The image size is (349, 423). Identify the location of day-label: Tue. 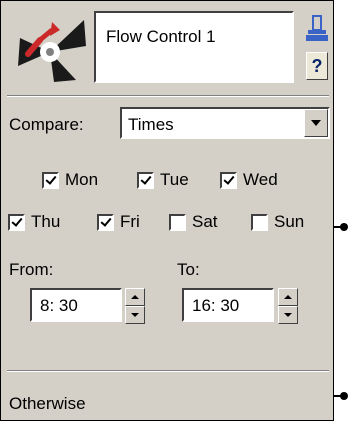
(174, 179).